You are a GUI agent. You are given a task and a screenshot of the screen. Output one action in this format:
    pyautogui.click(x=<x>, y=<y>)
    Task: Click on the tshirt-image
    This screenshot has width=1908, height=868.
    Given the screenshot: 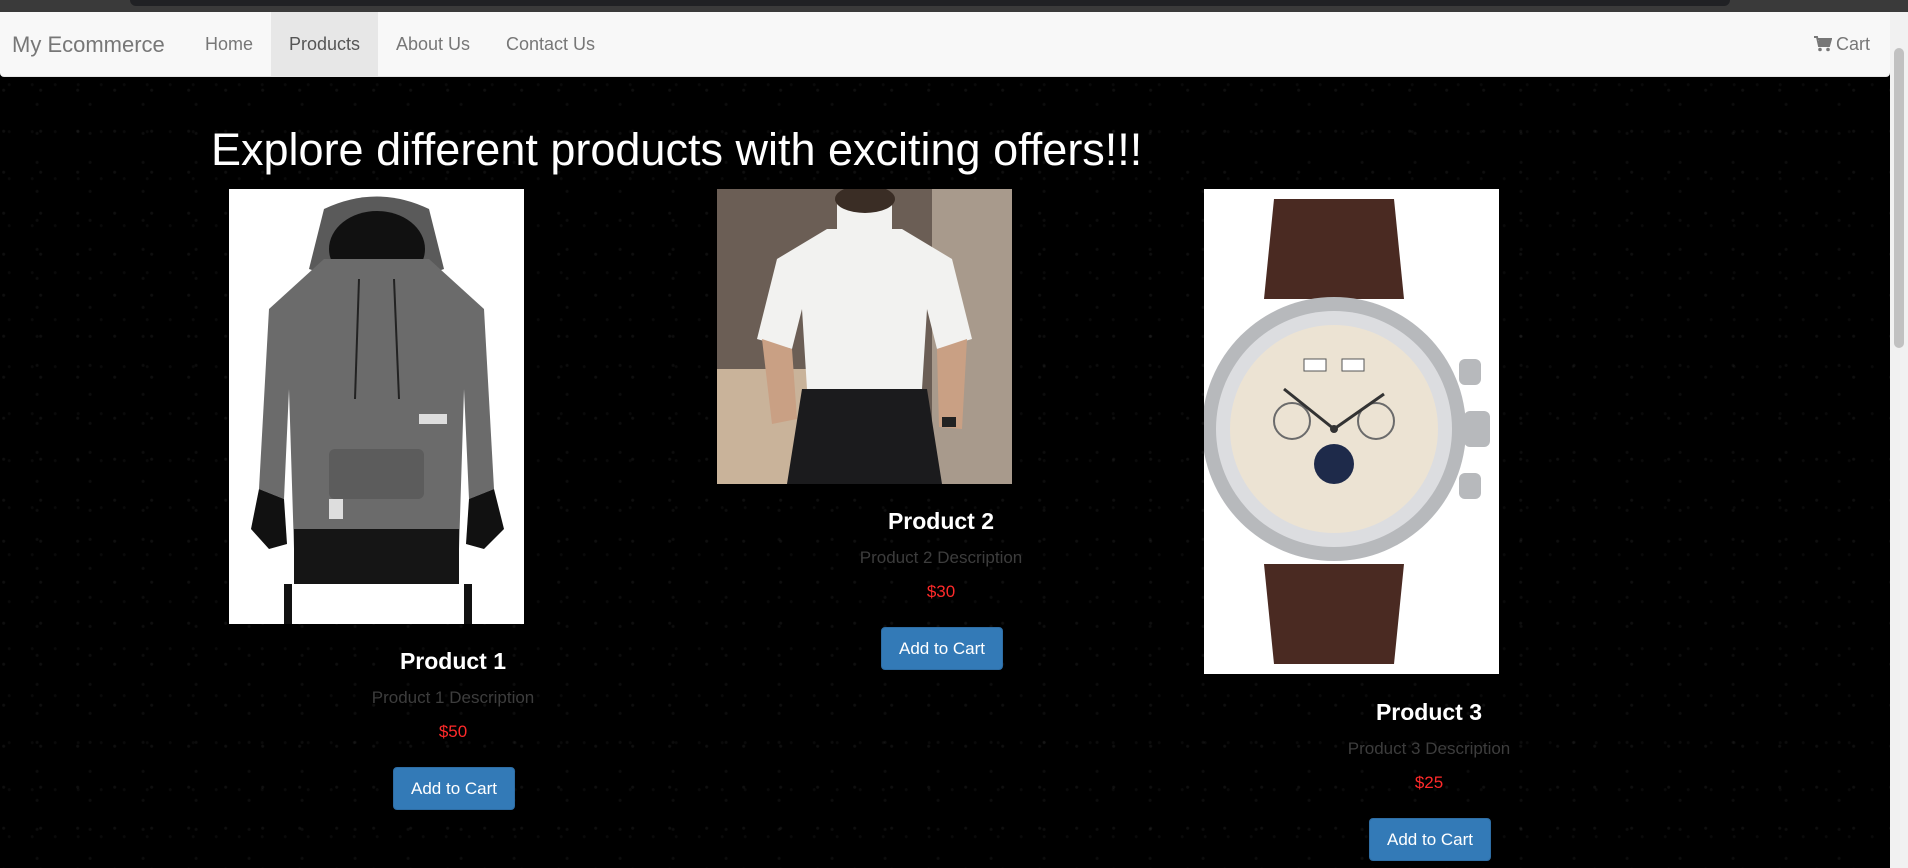 What is the action you would take?
    pyautogui.click(x=864, y=336)
    